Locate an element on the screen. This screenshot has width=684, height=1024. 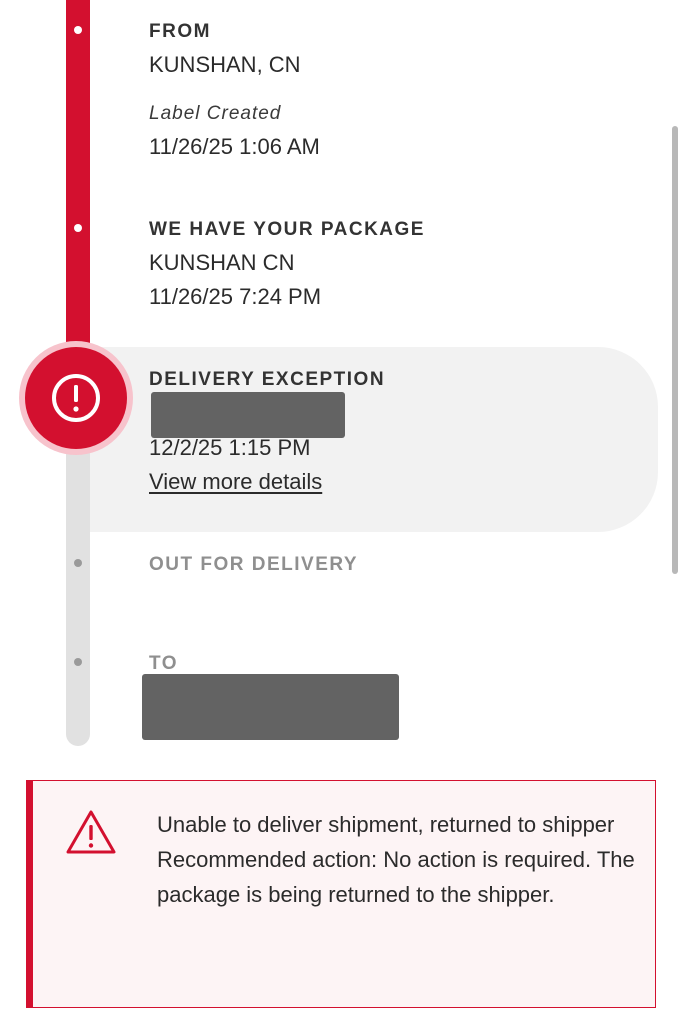
timeline-progress-rail is located at coordinates (78, 180).